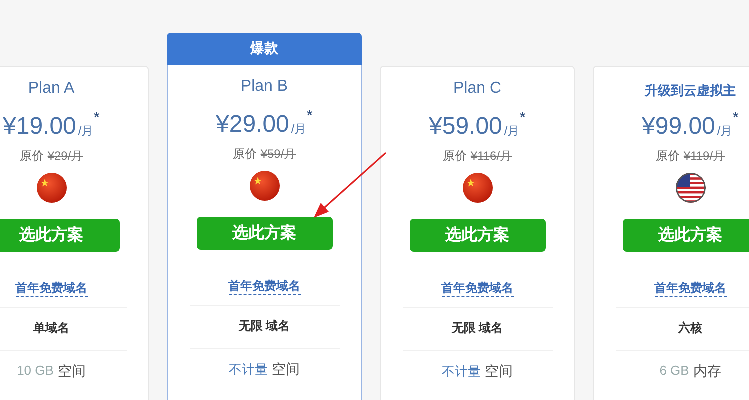 The height and width of the screenshot is (400, 749). I want to click on original-price: ¥116/月, so click(491, 156).